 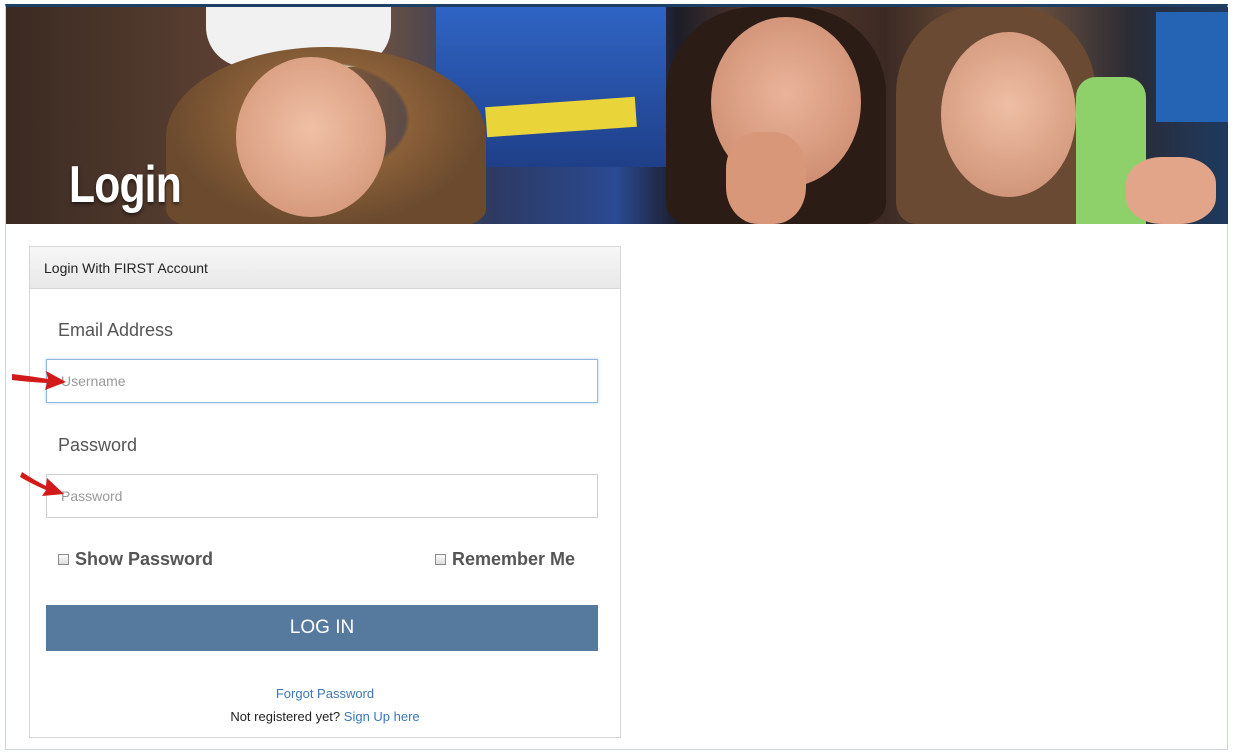 I want to click on hero-photo-sign-right, so click(x=1192, y=67).